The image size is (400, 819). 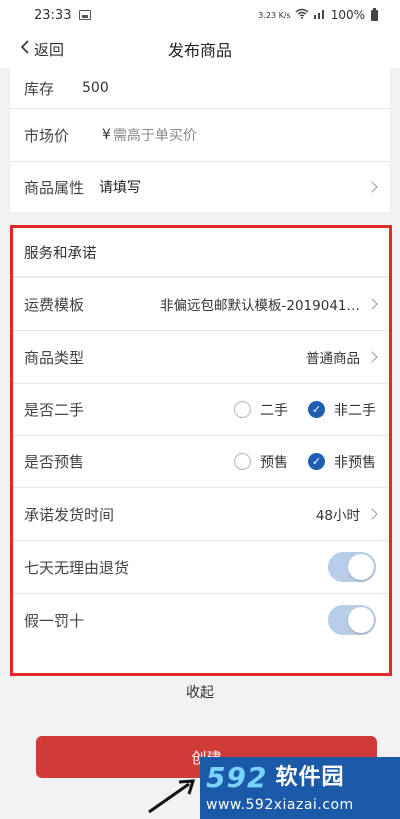 What do you see at coordinates (200, 15) in the screenshot?
I see `status-bar: 23:33 3.23 K/s 100%` at bounding box center [200, 15].